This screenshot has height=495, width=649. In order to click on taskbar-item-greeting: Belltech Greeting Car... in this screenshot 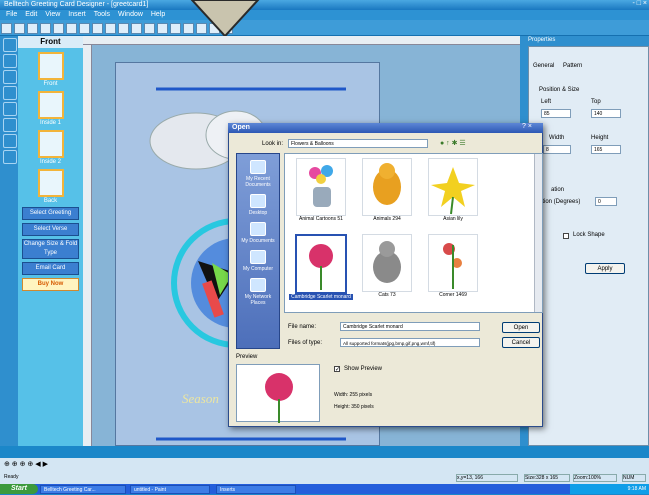, I will do `click(83, 489)`.